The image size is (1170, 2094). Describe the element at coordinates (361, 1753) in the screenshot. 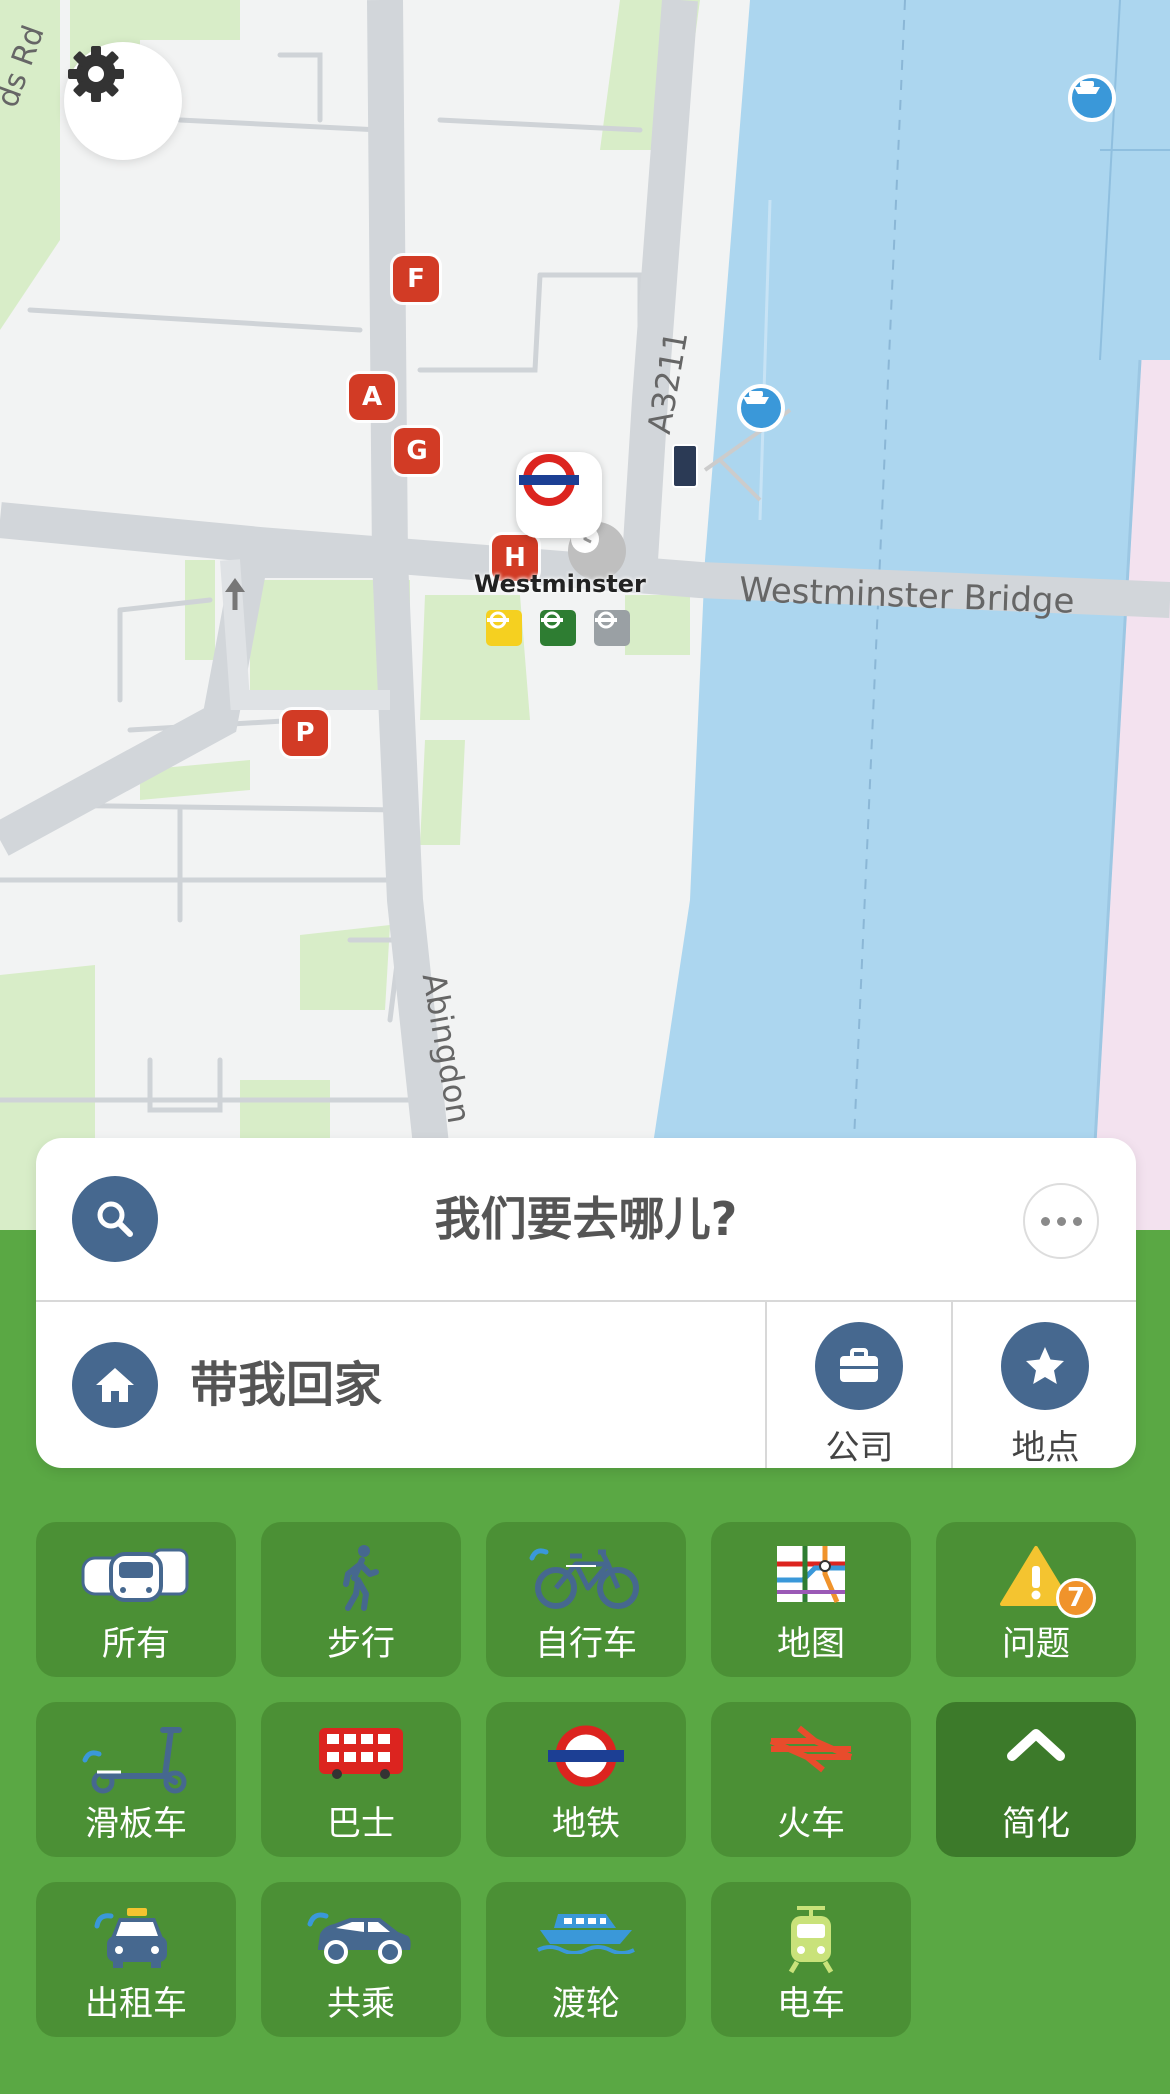

I see `bus-icon` at that location.